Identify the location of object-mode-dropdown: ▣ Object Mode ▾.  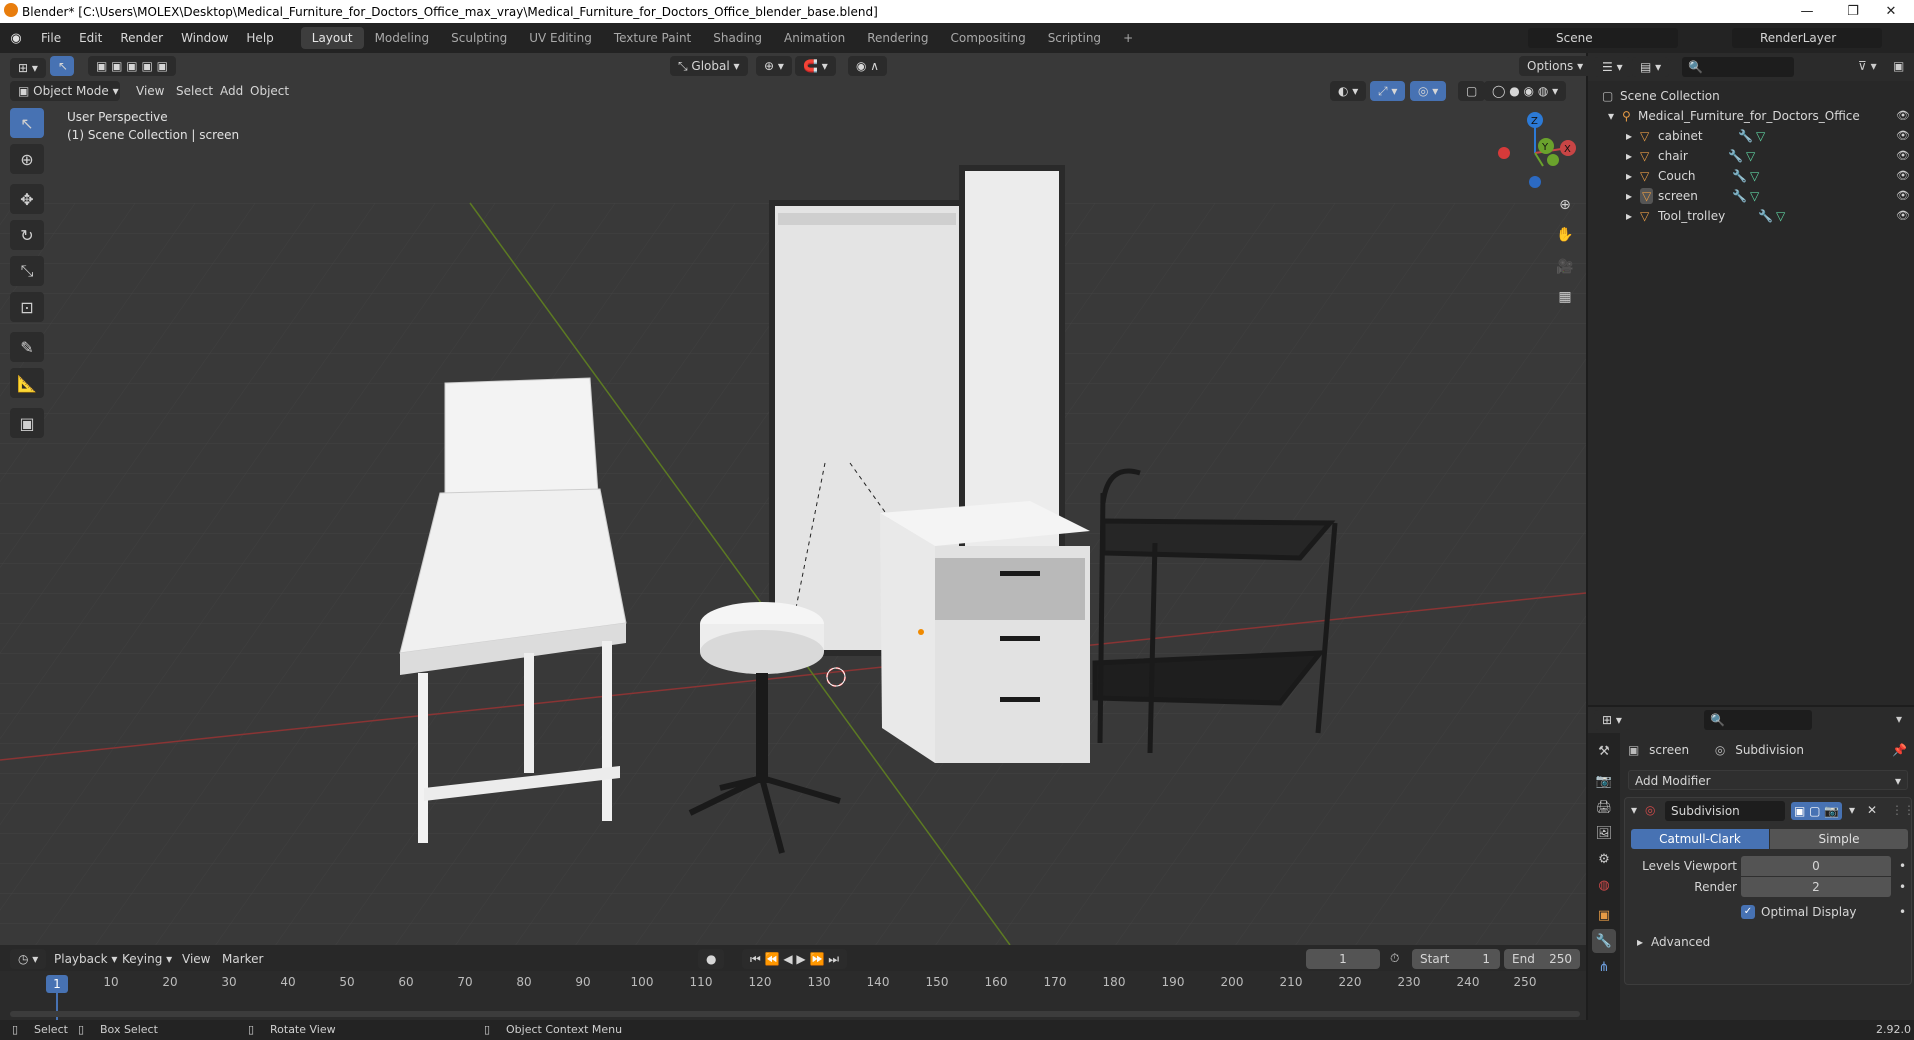
(65, 91).